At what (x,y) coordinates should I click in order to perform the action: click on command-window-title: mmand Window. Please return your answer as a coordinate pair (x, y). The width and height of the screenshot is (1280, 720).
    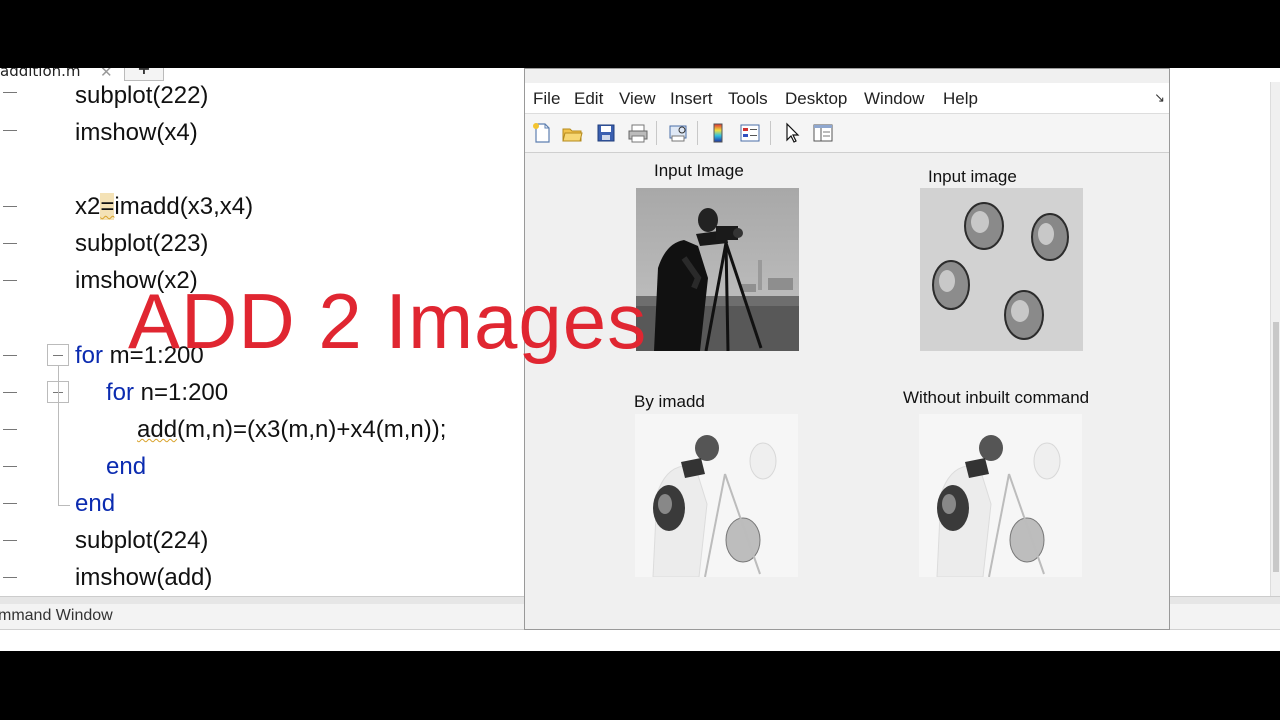
    Looking at the image, I should click on (56, 615).